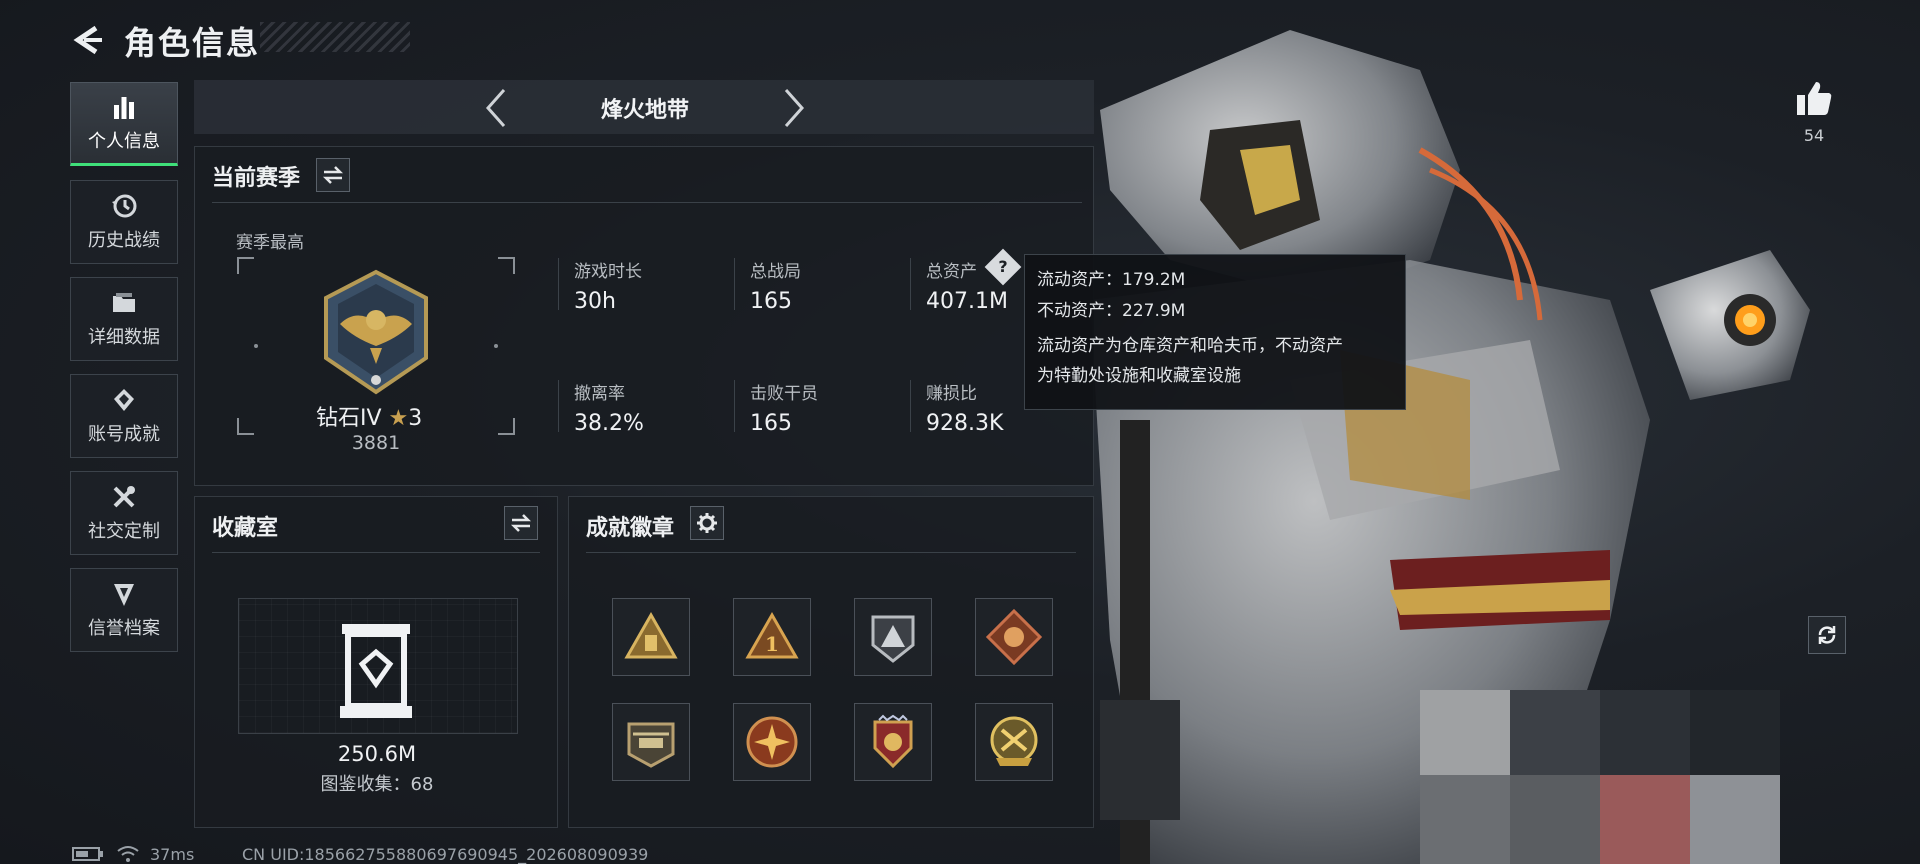 This screenshot has height=864, width=1920. What do you see at coordinates (124, 302) in the screenshot?
I see `folder-icon` at bounding box center [124, 302].